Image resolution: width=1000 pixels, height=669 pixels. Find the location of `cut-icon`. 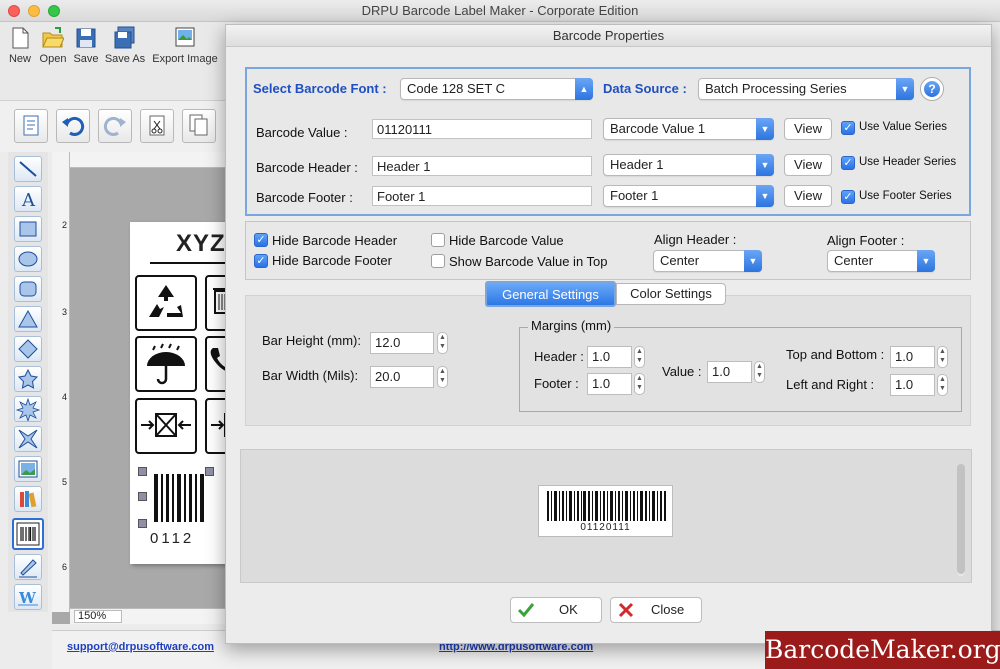

cut-icon is located at coordinates (157, 125).